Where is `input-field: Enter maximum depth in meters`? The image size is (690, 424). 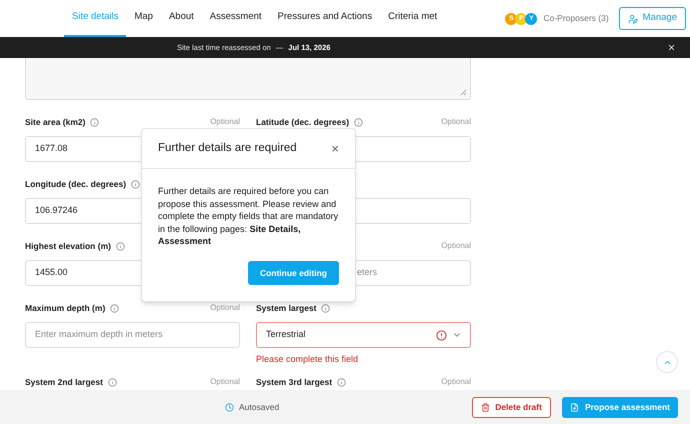
input-field: Enter maximum depth in meters is located at coordinates (132, 335).